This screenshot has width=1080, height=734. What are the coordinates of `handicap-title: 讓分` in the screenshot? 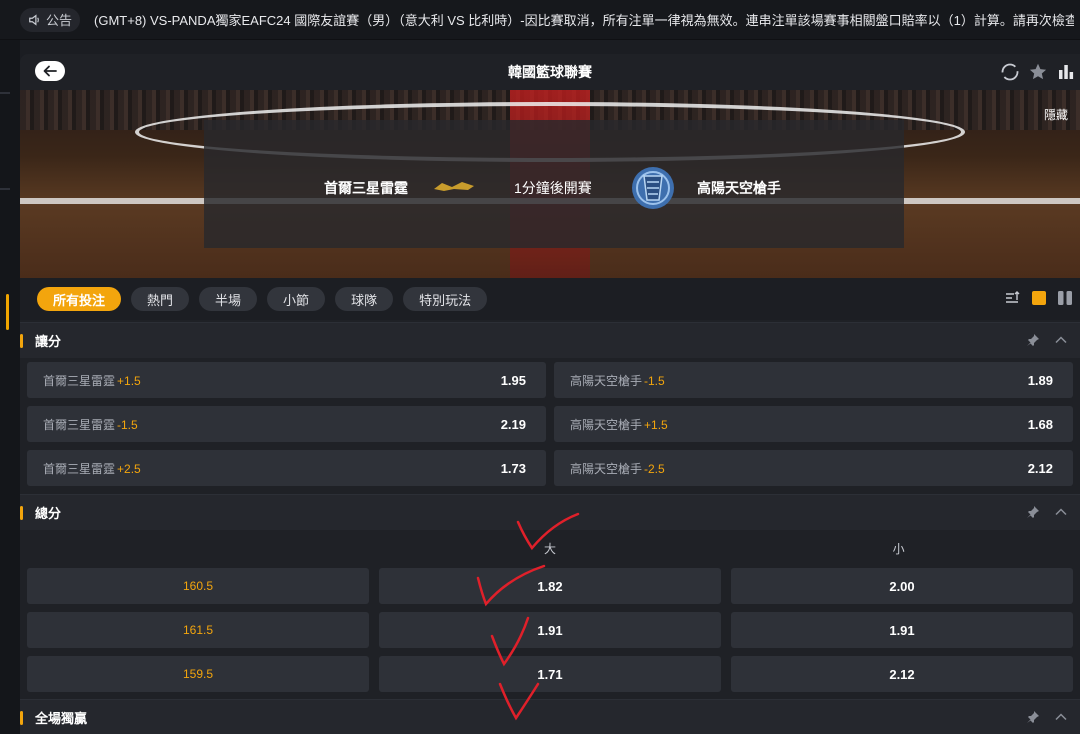 It's located at (48, 341).